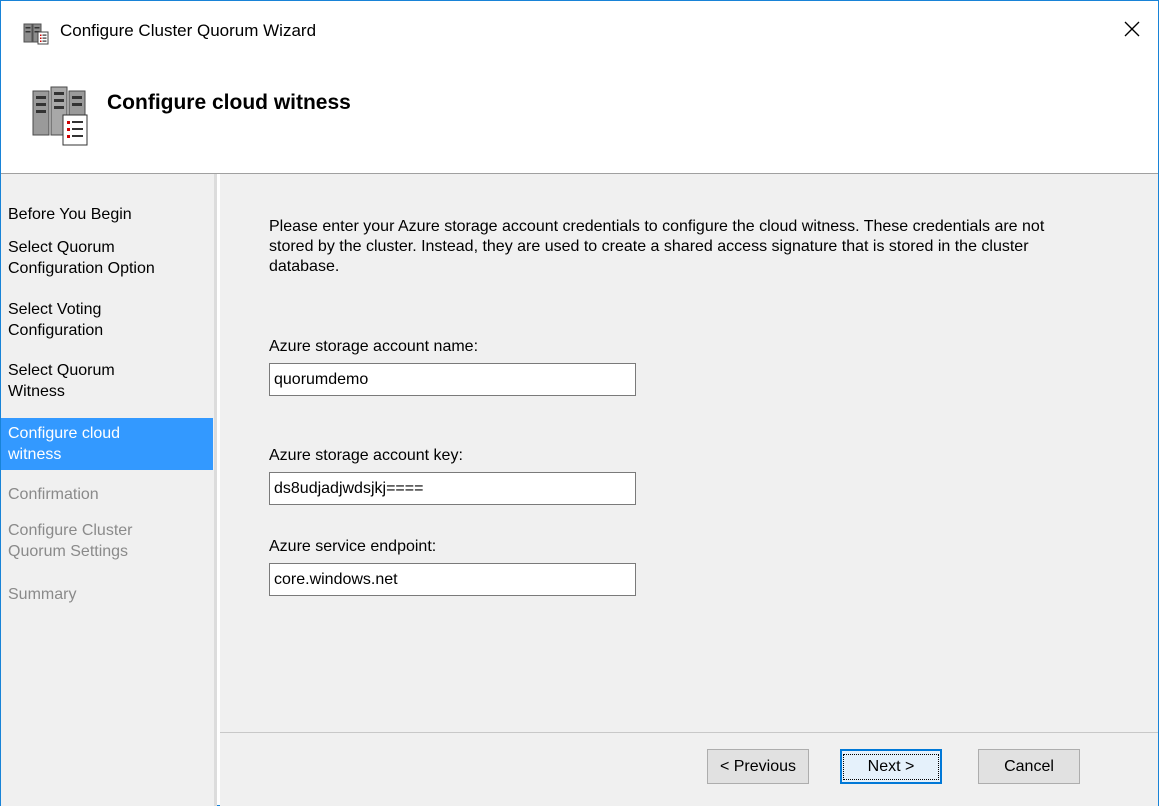  Describe the element at coordinates (689, 732) in the screenshot. I see `footer-divider` at that location.